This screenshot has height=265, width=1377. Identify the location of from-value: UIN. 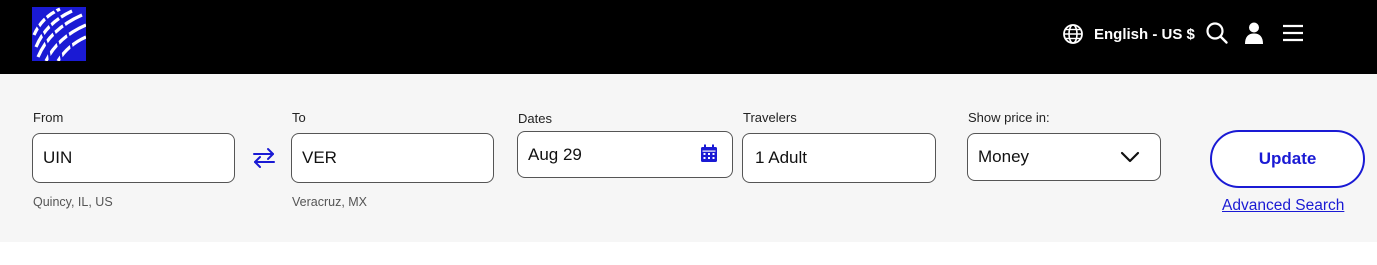
(58, 157).